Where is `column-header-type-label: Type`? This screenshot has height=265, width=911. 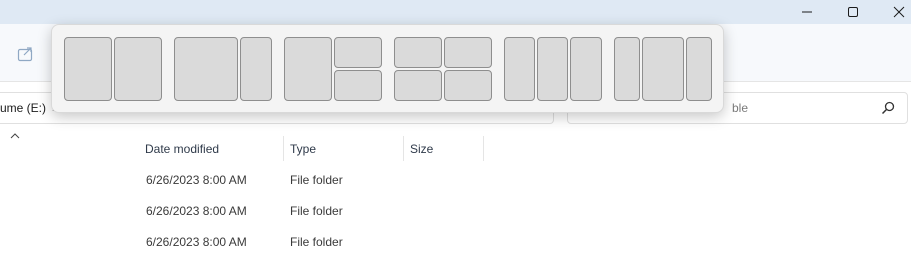
column-header-type-label: Type is located at coordinates (303, 148).